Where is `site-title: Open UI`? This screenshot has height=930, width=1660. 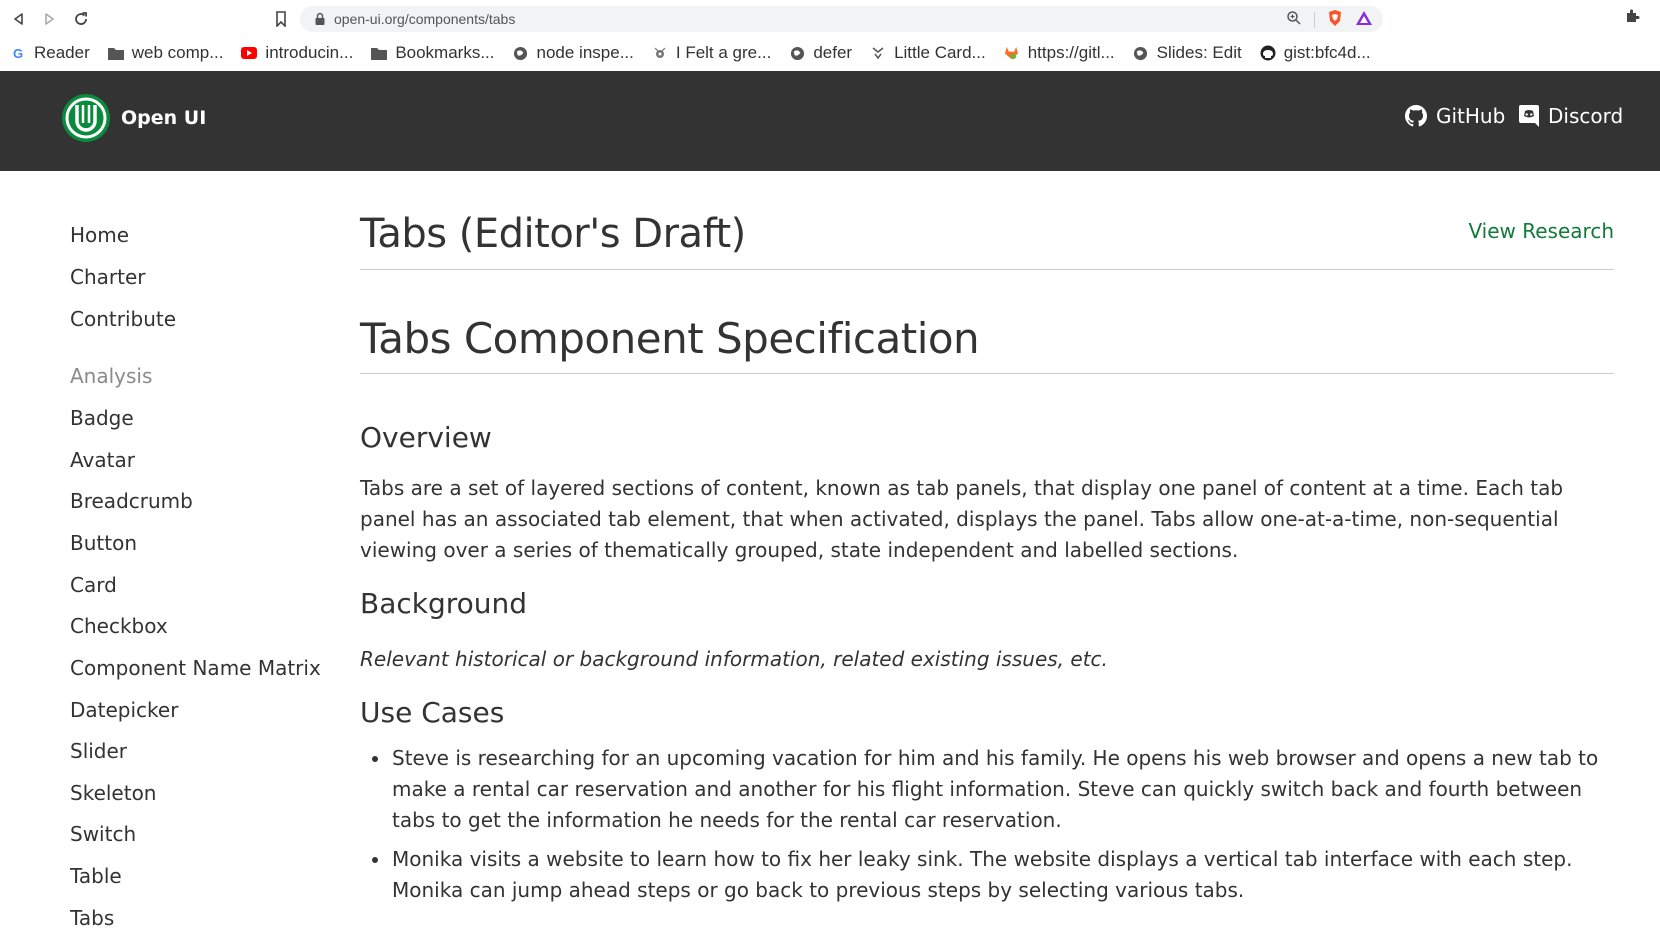
site-title: Open UI is located at coordinates (163, 118).